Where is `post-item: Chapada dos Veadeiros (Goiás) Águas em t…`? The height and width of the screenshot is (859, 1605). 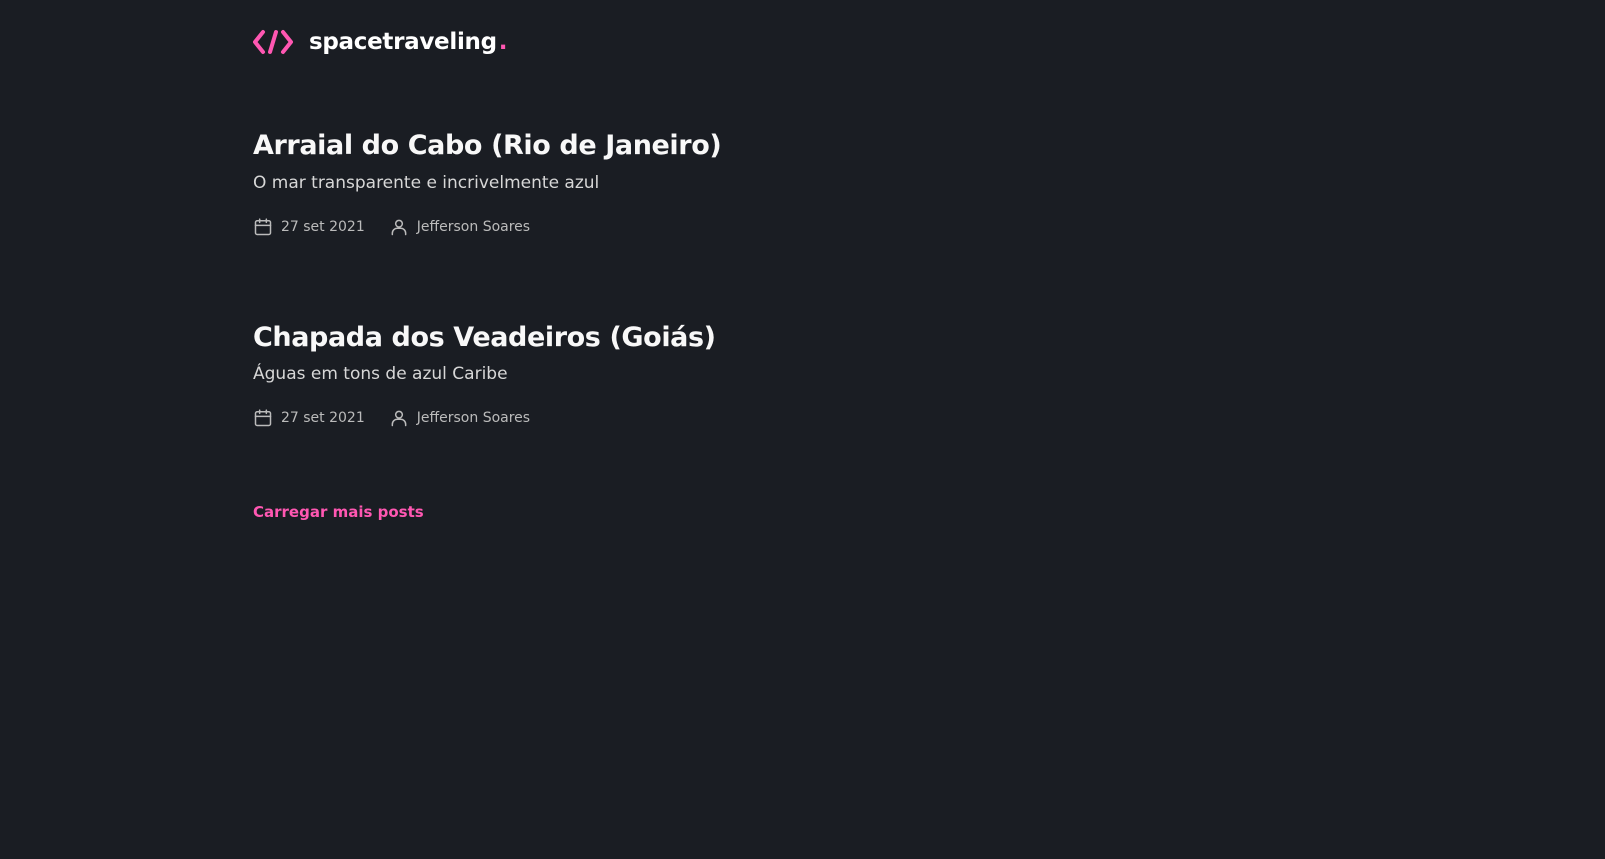
post-item: Chapada dos Veadeiros (Goiás) Águas em t… is located at coordinates (603, 375).